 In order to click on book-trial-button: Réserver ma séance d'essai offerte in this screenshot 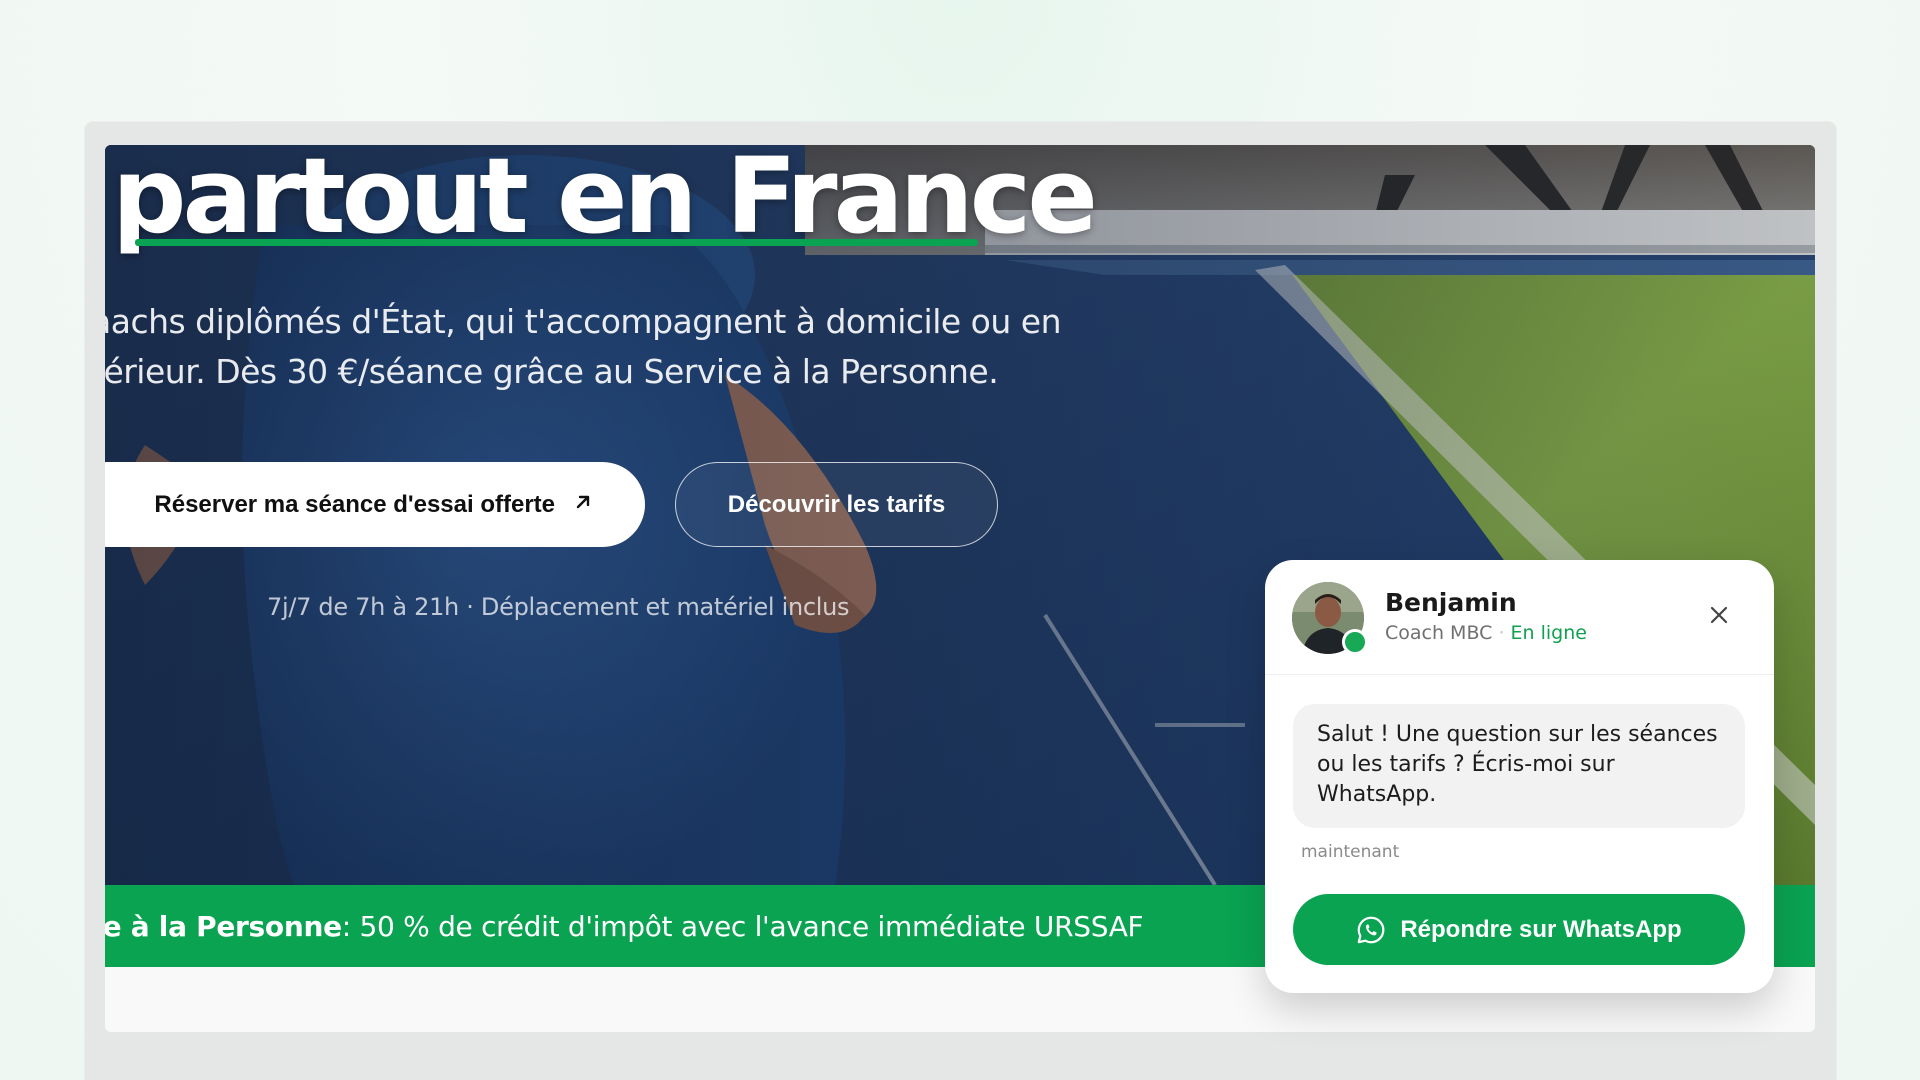, I will do `click(375, 504)`.